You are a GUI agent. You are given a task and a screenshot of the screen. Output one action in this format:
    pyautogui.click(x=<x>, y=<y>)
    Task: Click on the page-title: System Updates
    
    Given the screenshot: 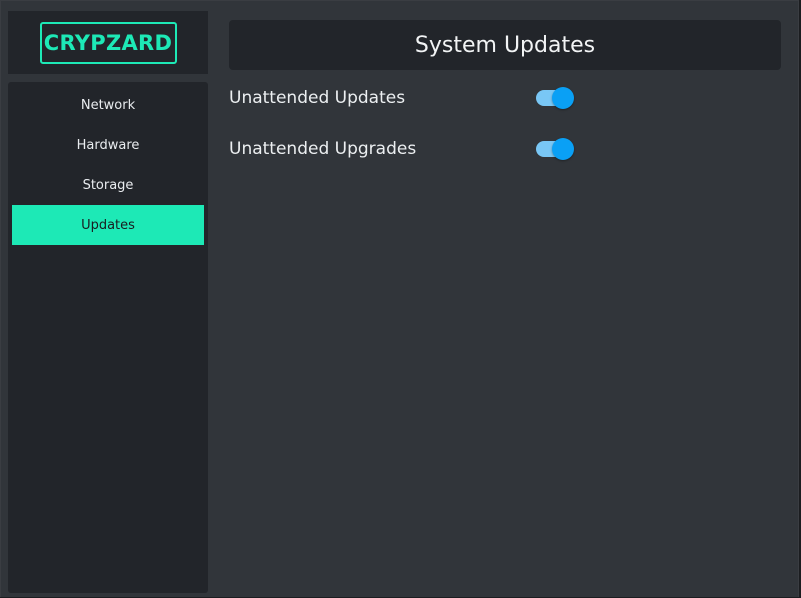 What is the action you would take?
    pyautogui.click(x=505, y=45)
    